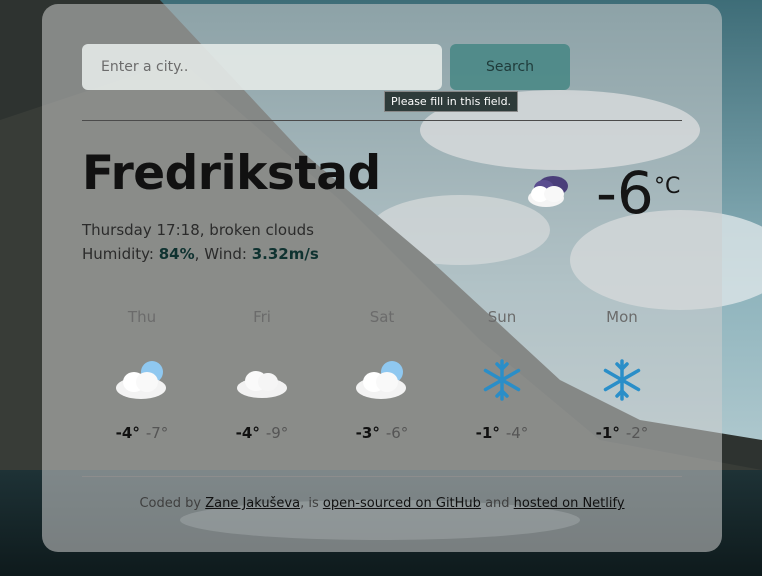  I want to click on forecast-temps: -1° -2°, so click(622, 433).